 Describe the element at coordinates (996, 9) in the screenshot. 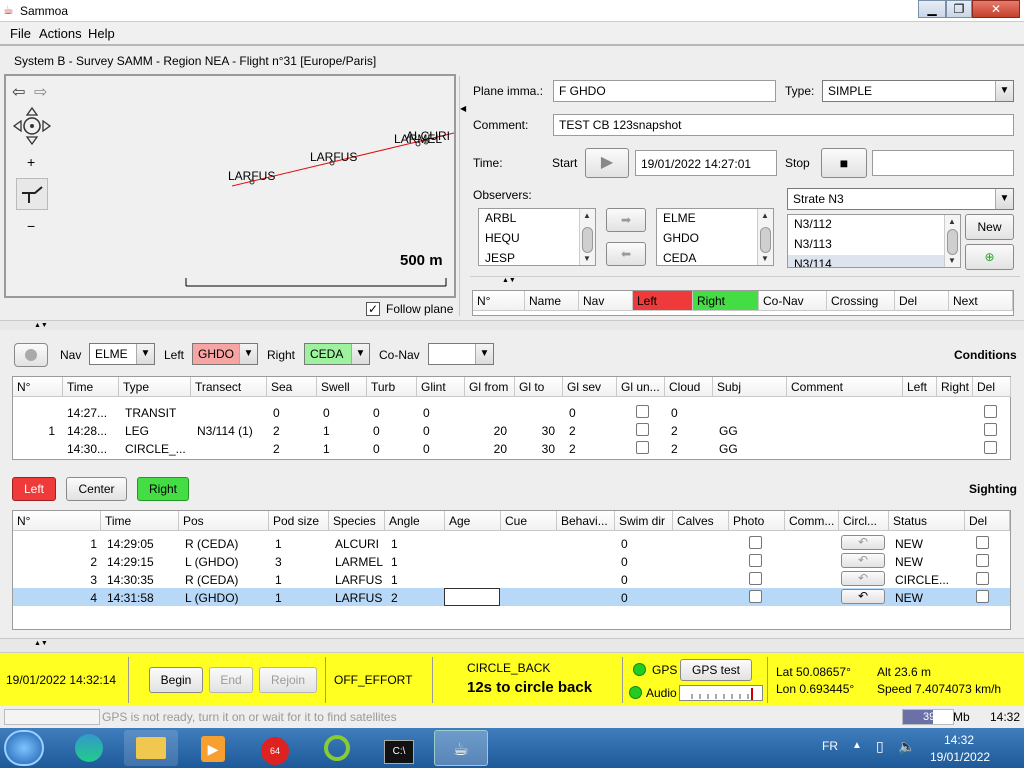

I see `close-button: ✕` at that location.